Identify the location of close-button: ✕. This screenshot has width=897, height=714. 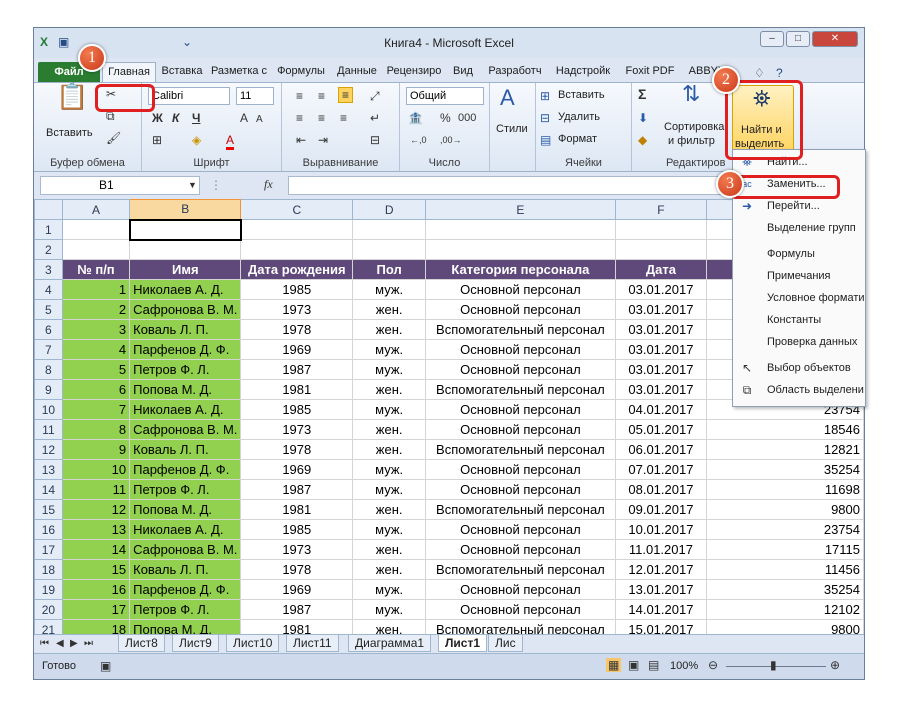
(835, 39).